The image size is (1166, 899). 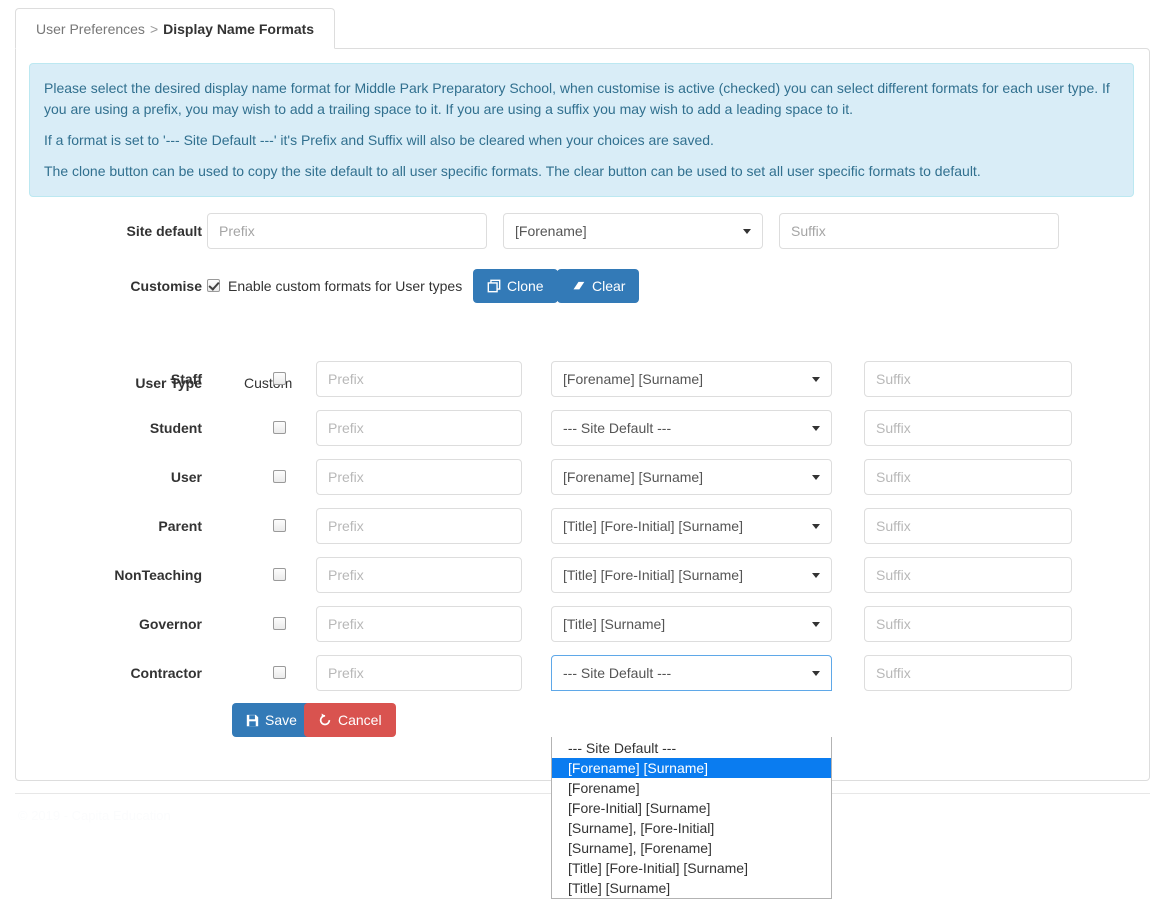 I want to click on custom-checkbox-parent, so click(x=279, y=525).